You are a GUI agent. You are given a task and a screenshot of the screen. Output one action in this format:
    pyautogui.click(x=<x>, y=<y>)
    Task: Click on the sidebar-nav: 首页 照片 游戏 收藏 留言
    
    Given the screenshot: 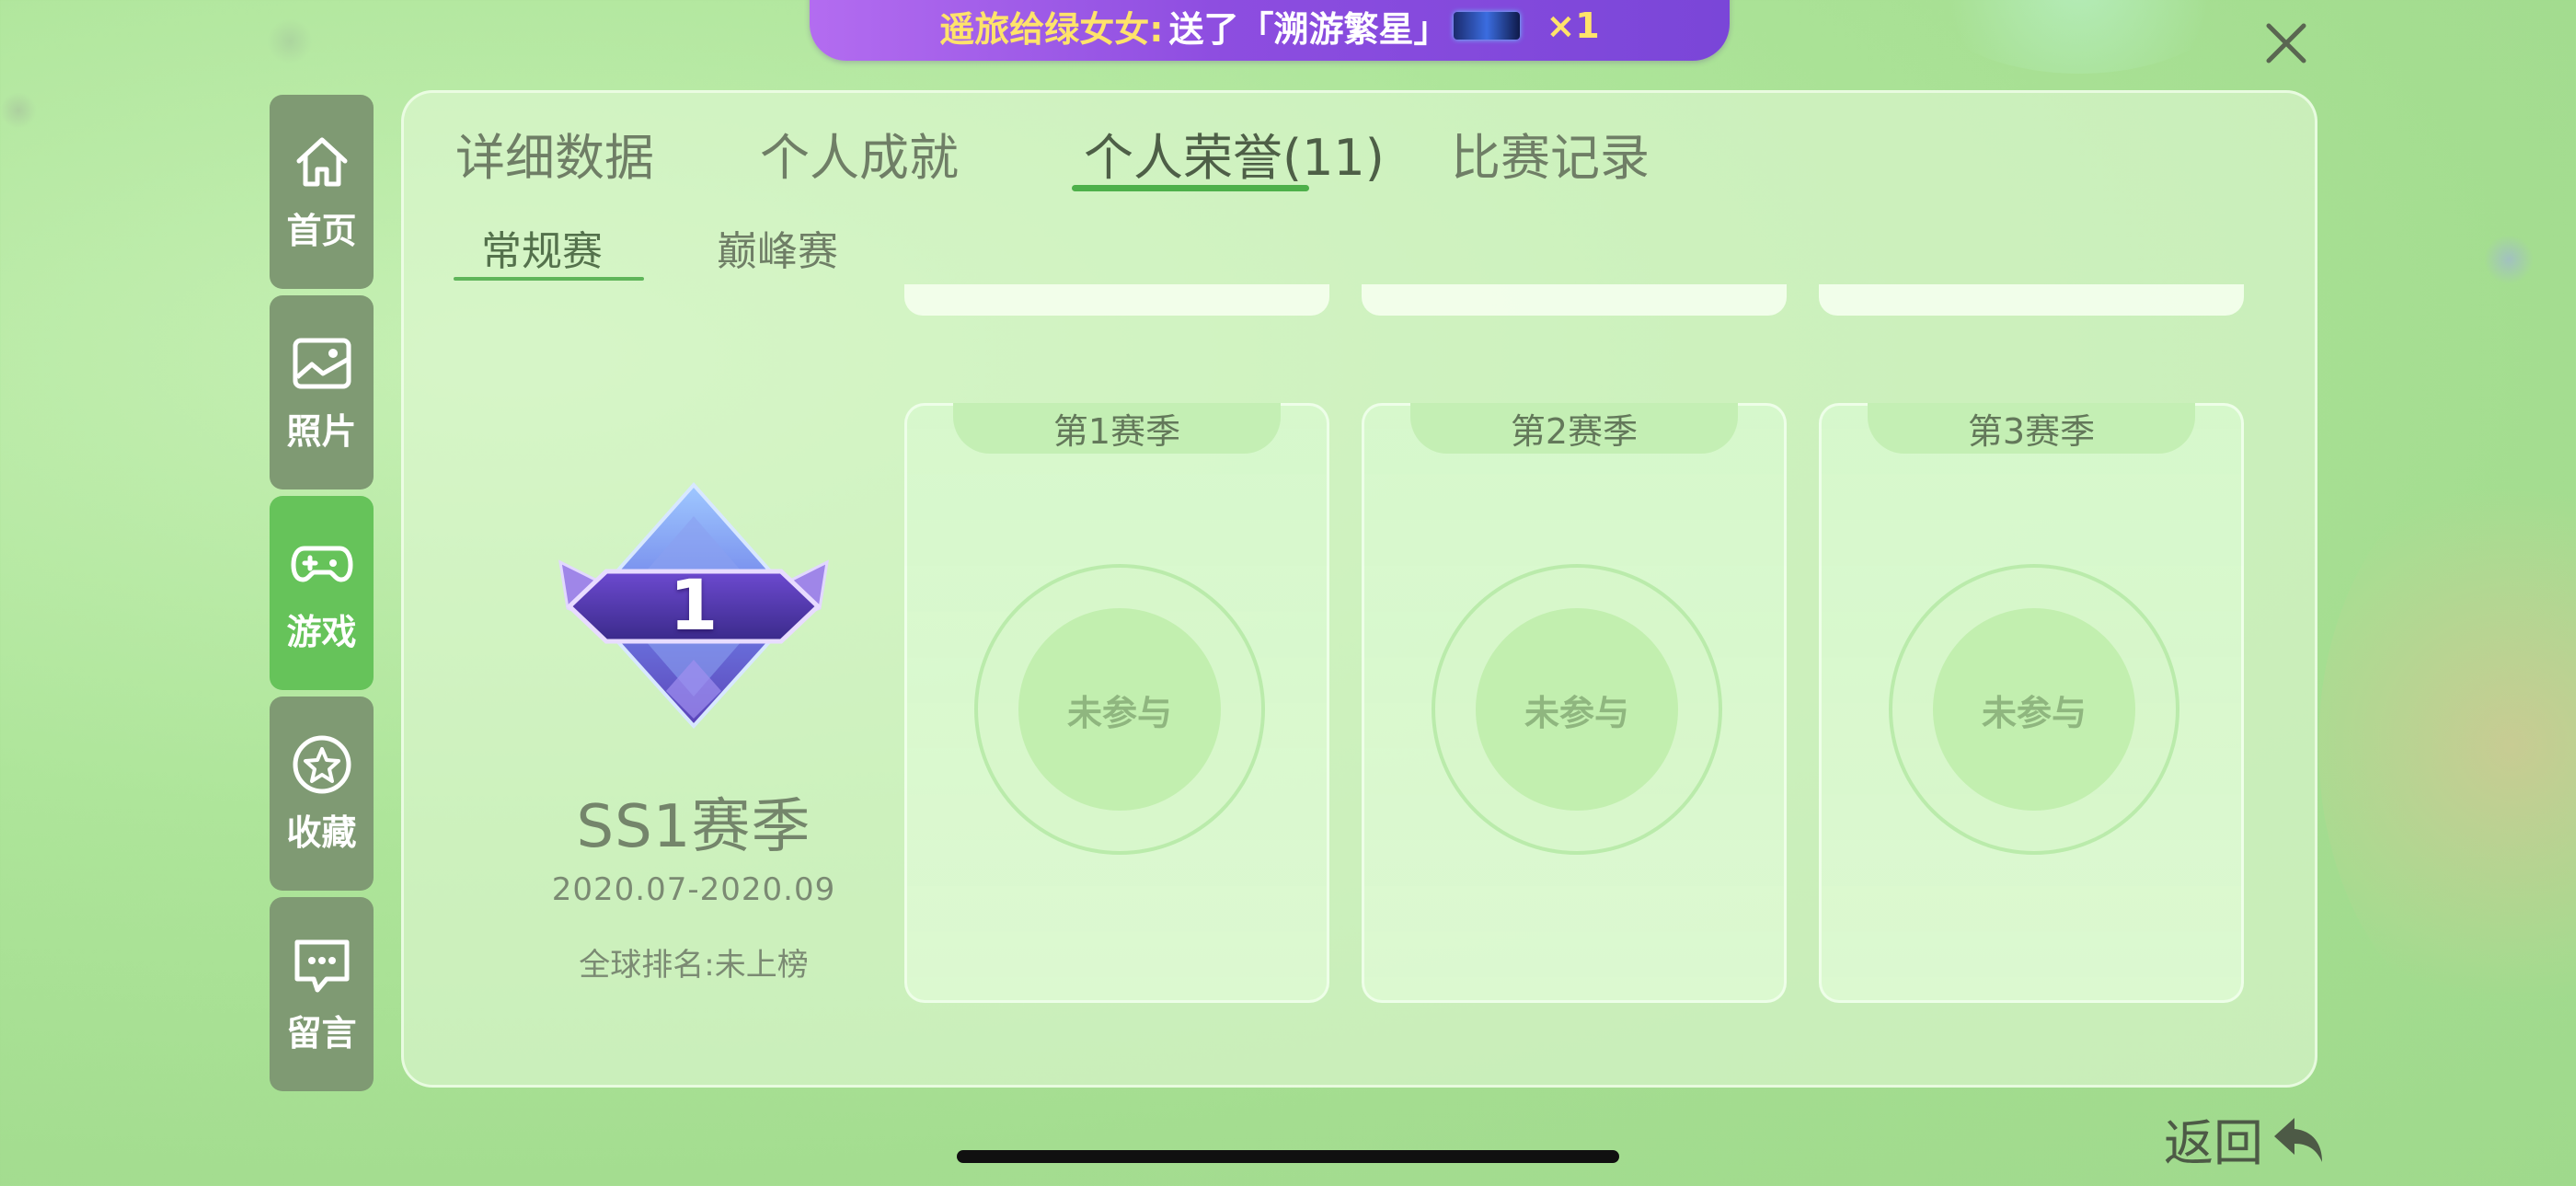 What is the action you would take?
    pyautogui.click(x=322, y=596)
    